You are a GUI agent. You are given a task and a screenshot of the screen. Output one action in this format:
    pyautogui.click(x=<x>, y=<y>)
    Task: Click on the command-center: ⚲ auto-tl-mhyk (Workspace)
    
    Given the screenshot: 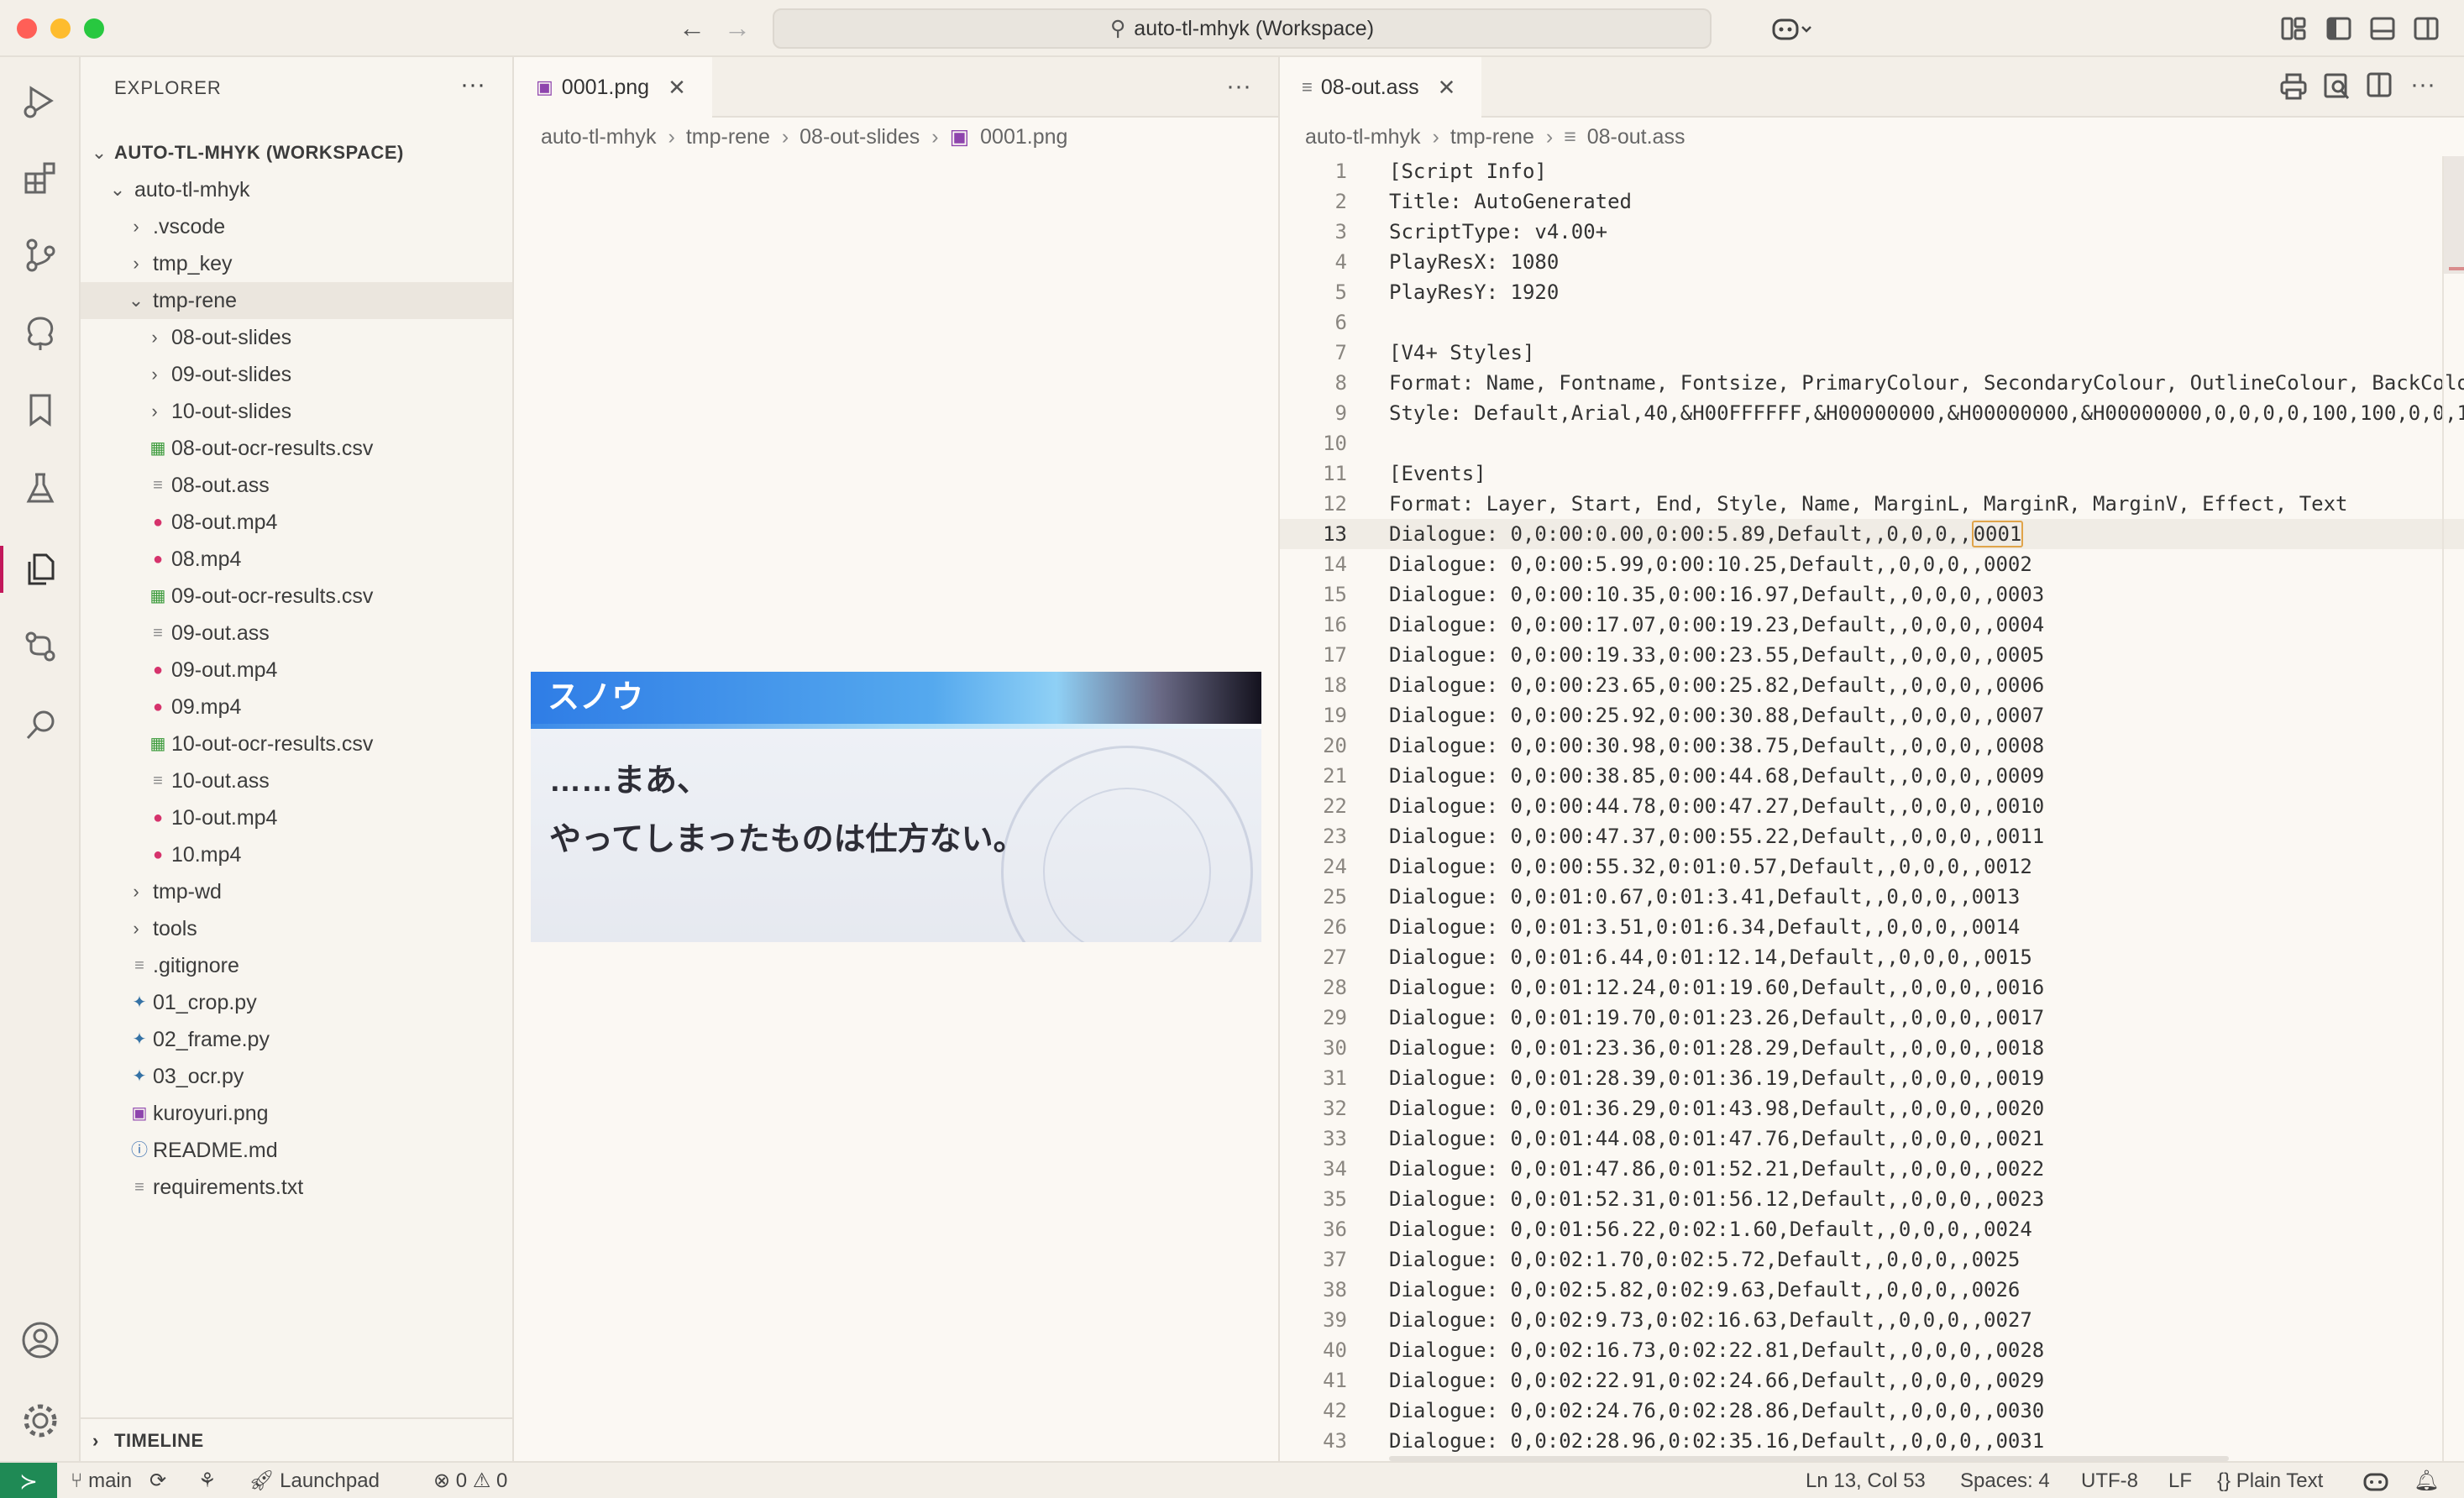 What is the action you would take?
    pyautogui.click(x=1242, y=29)
    